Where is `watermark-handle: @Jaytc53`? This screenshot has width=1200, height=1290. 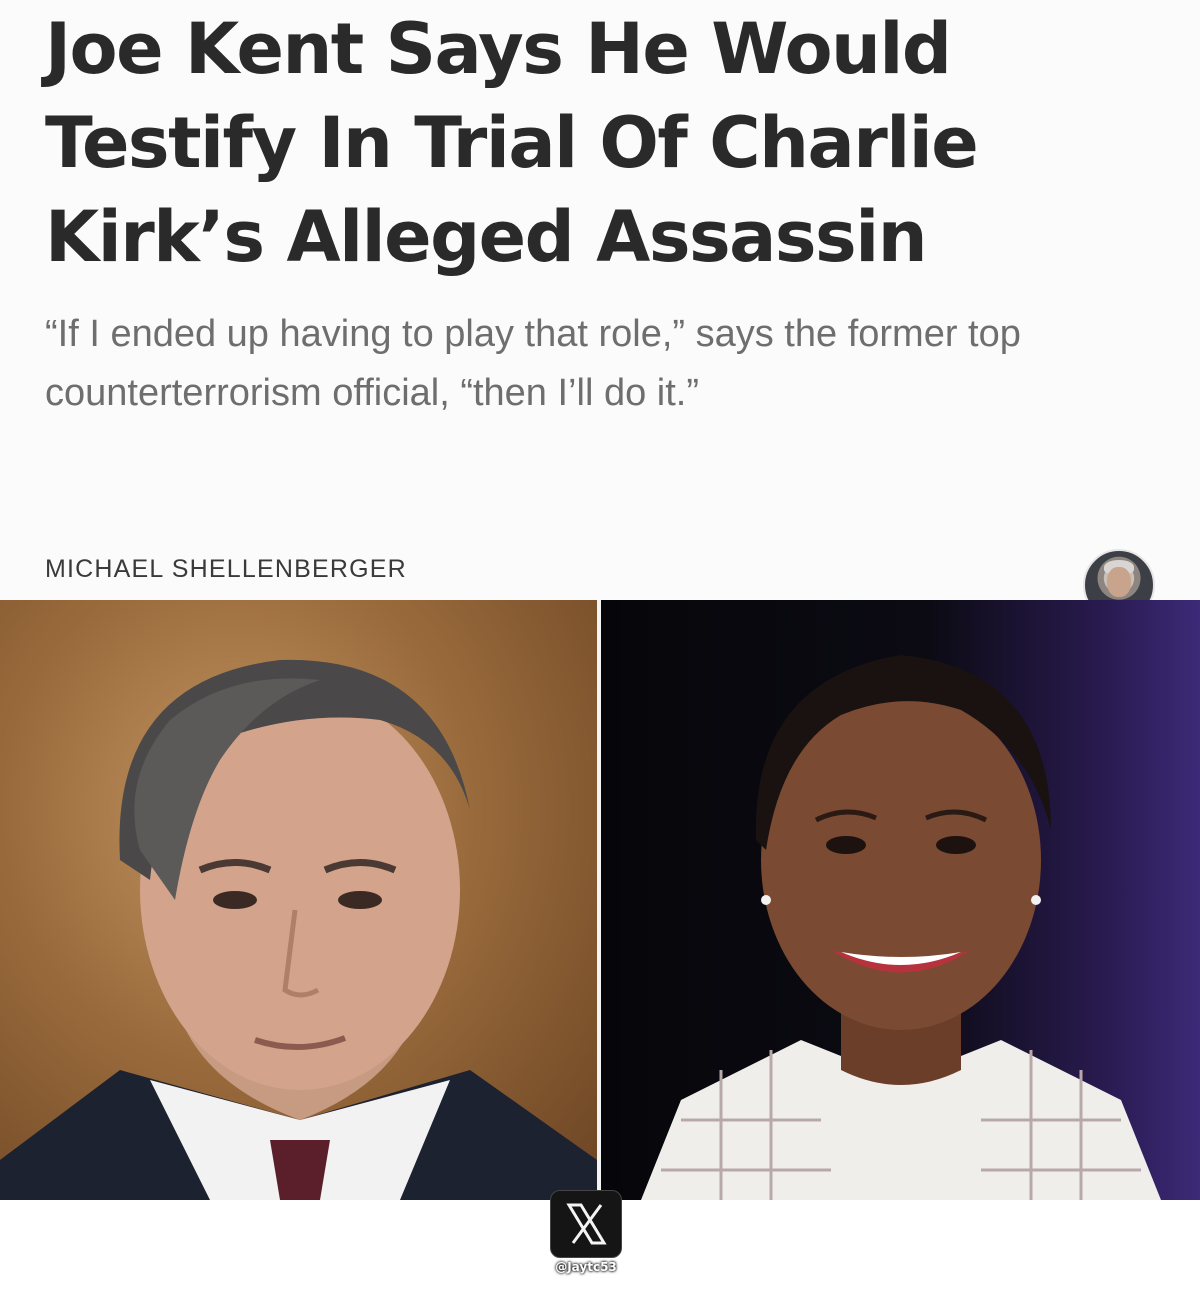
watermark-handle: @Jaytc53 is located at coordinates (586, 1267).